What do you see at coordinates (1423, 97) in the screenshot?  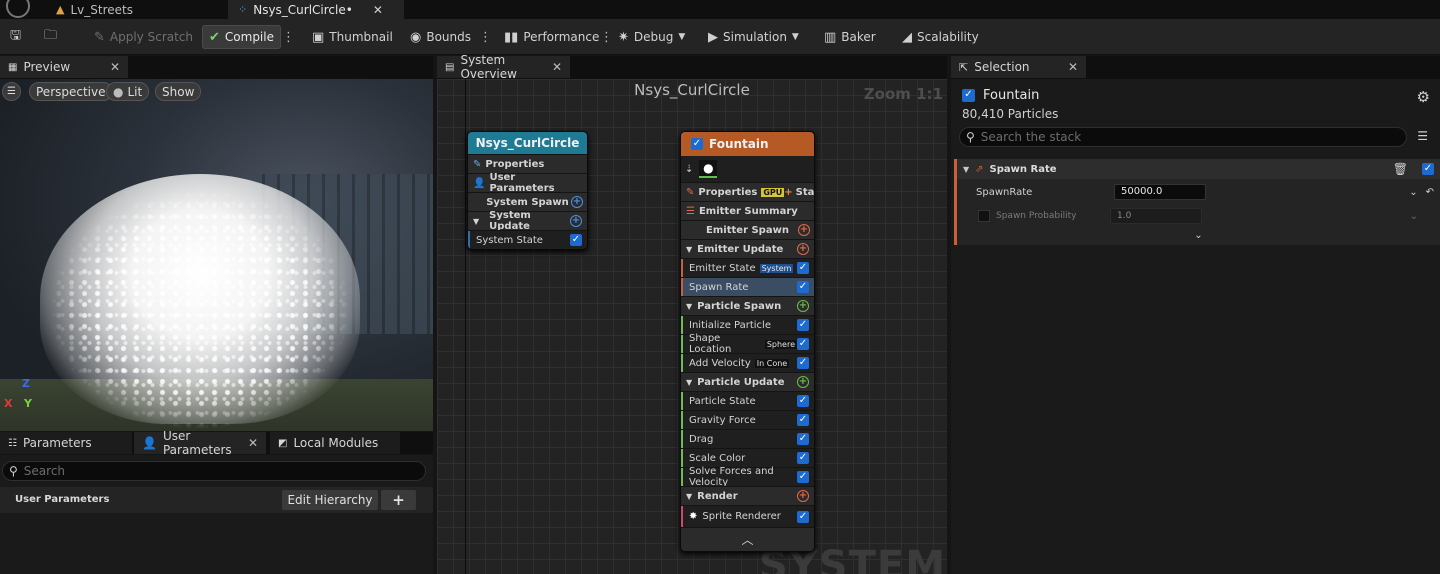 I see `gear-icon: ⚙` at bounding box center [1423, 97].